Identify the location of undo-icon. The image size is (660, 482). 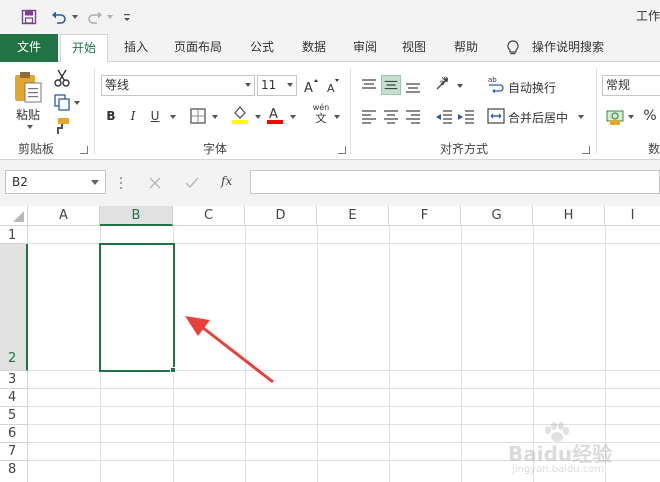
(59, 17).